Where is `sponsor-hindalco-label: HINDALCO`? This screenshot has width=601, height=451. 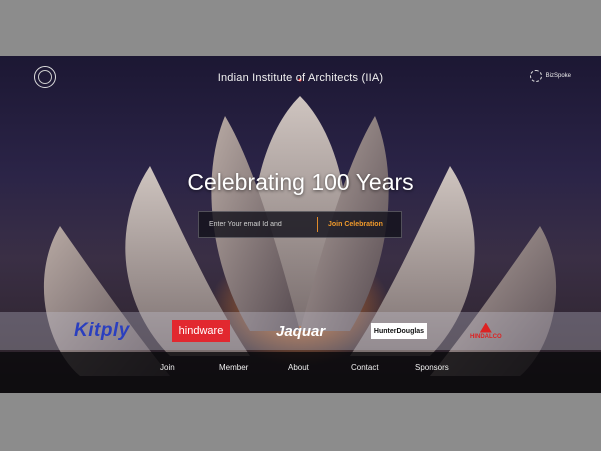 sponsor-hindalco-label: HINDALCO is located at coordinates (486, 336).